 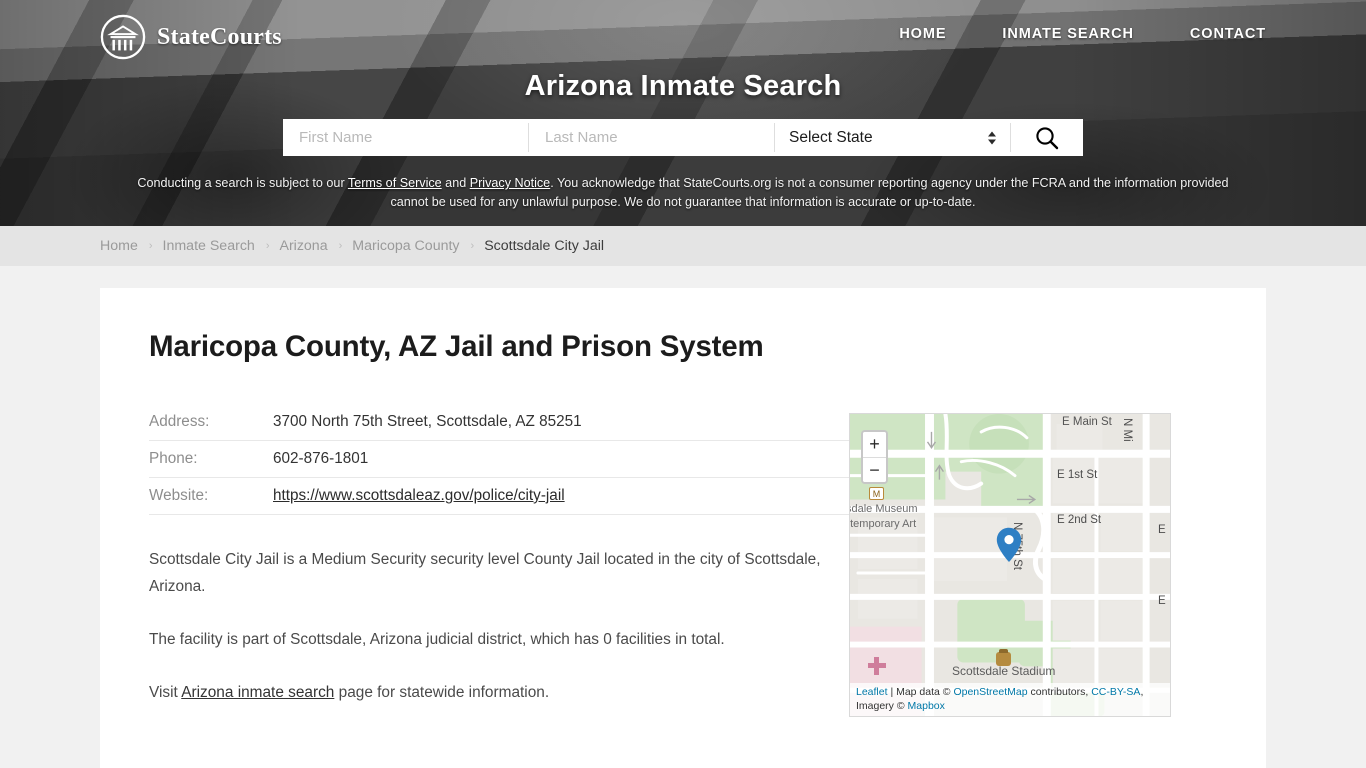 What do you see at coordinates (831, 137) in the screenshot?
I see `state-select-value: Select State` at bounding box center [831, 137].